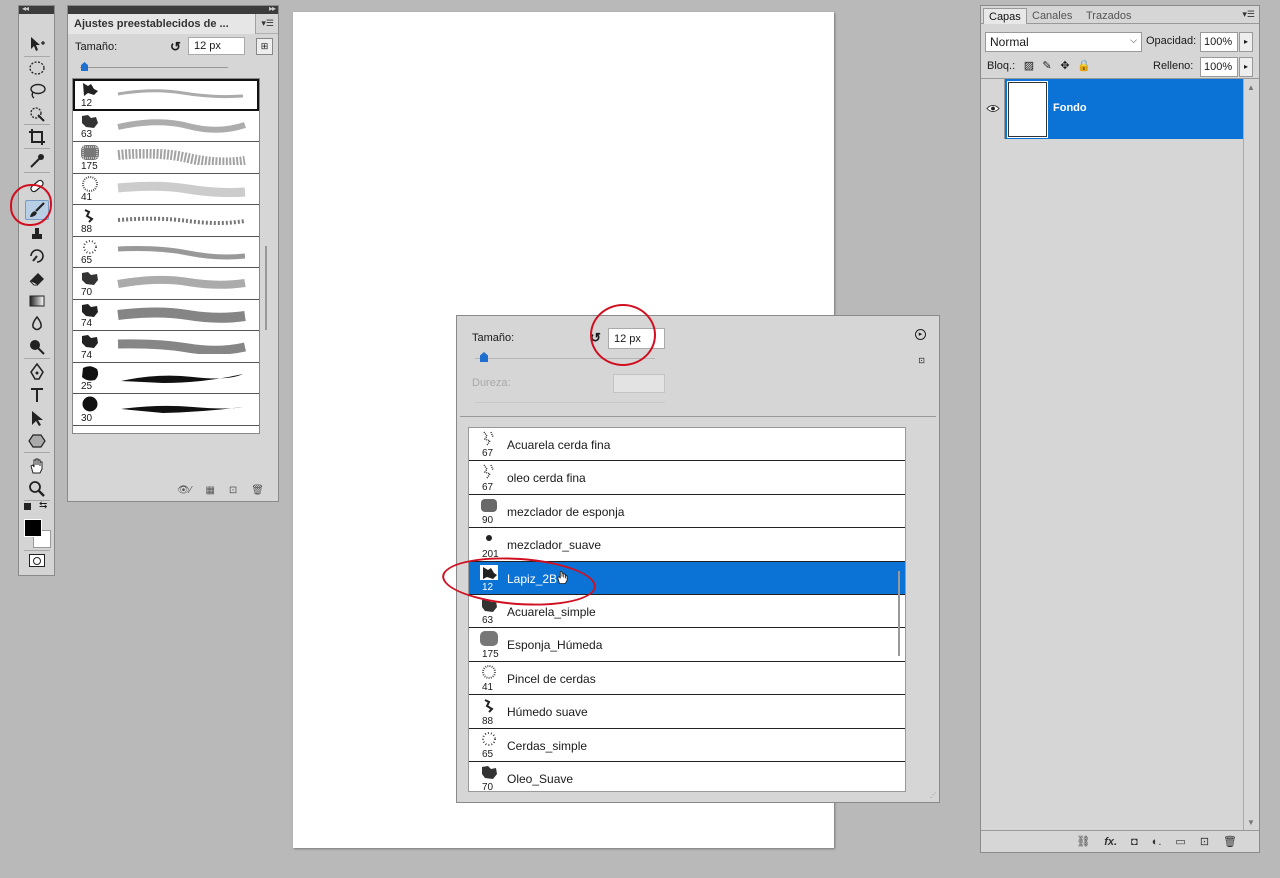 The height and width of the screenshot is (878, 1280). I want to click on picker-brush-item: 70 Oleo_Suave, so click(687, 776).